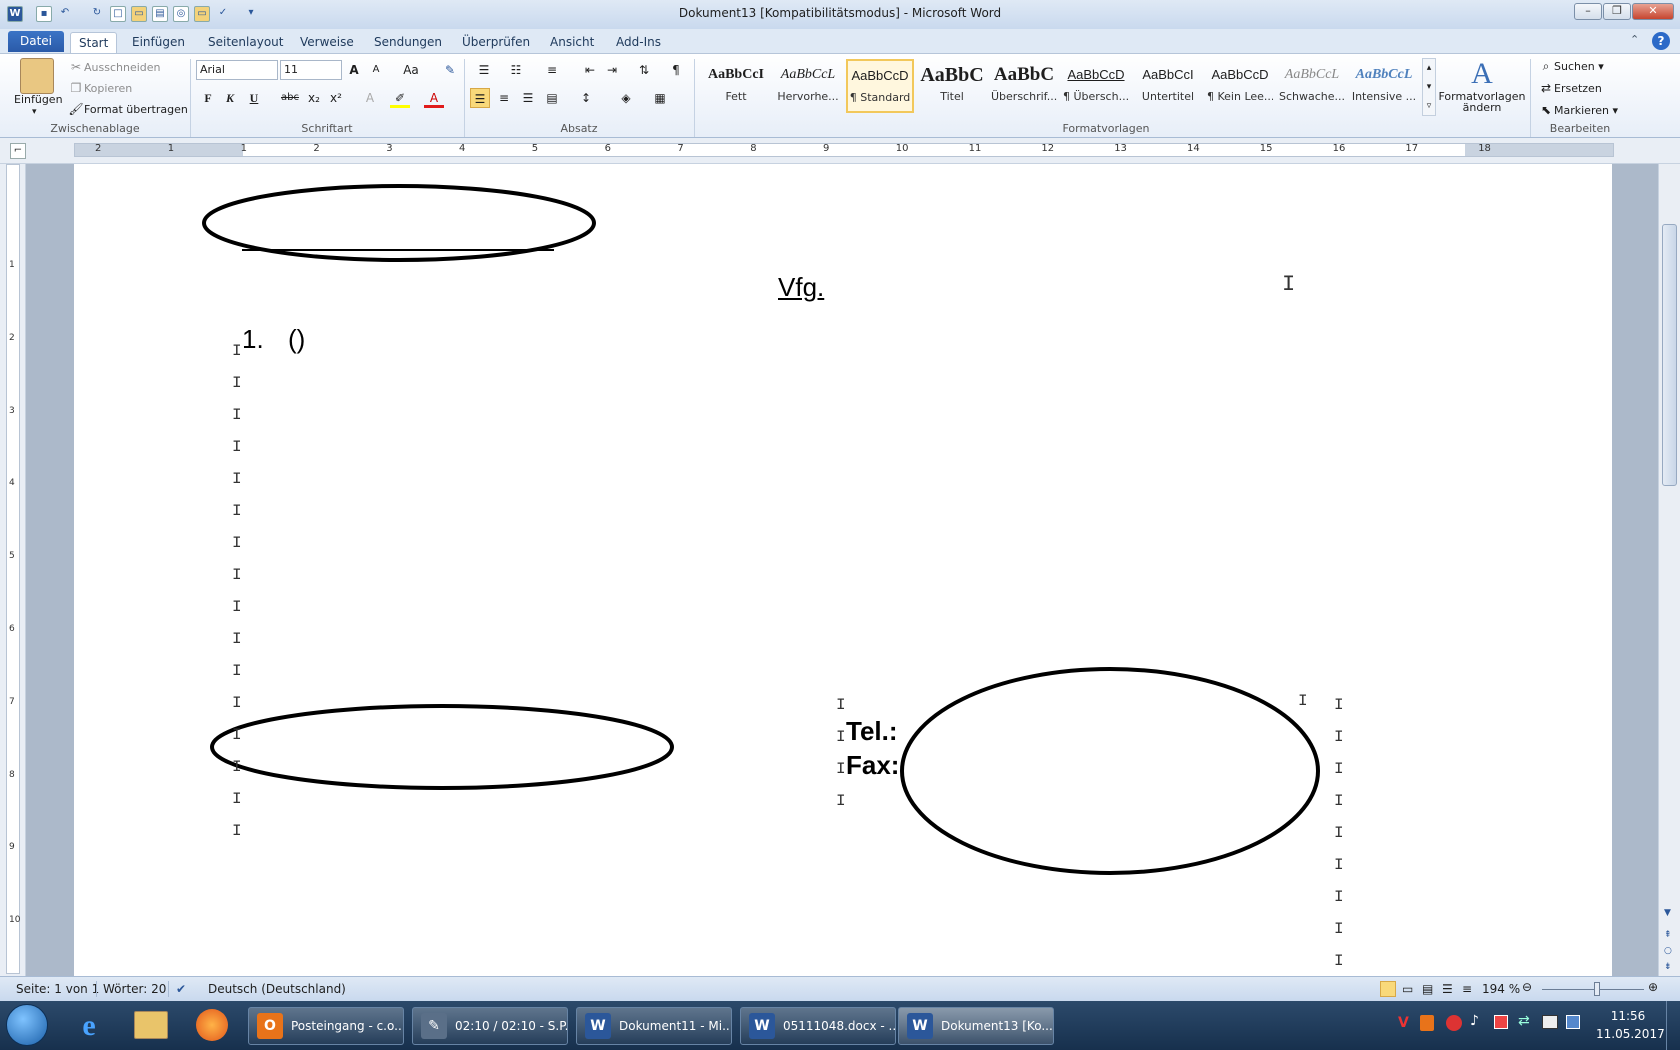 The width and height of the screenshot is (1680, 1050). What do you see at coordinates (327, 42) in the screenshot?
I see `tab-references: Verweise` at bounding box center [327, 42].